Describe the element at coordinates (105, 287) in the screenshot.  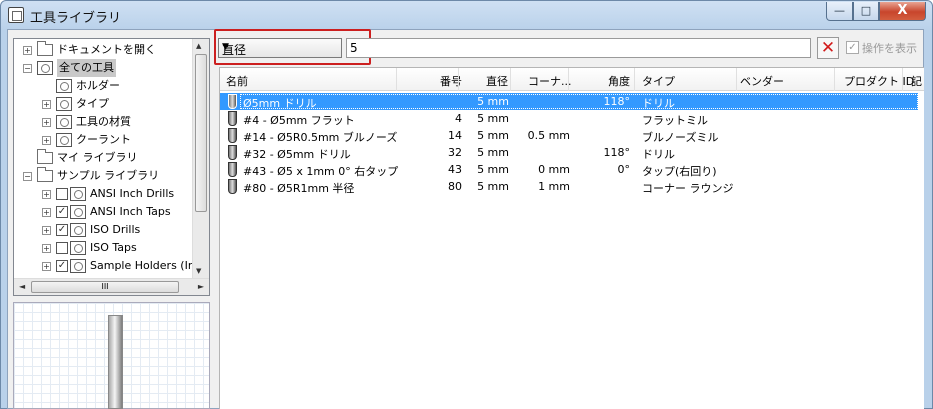
I see `tree-hscroll-thumb: III` at that location.